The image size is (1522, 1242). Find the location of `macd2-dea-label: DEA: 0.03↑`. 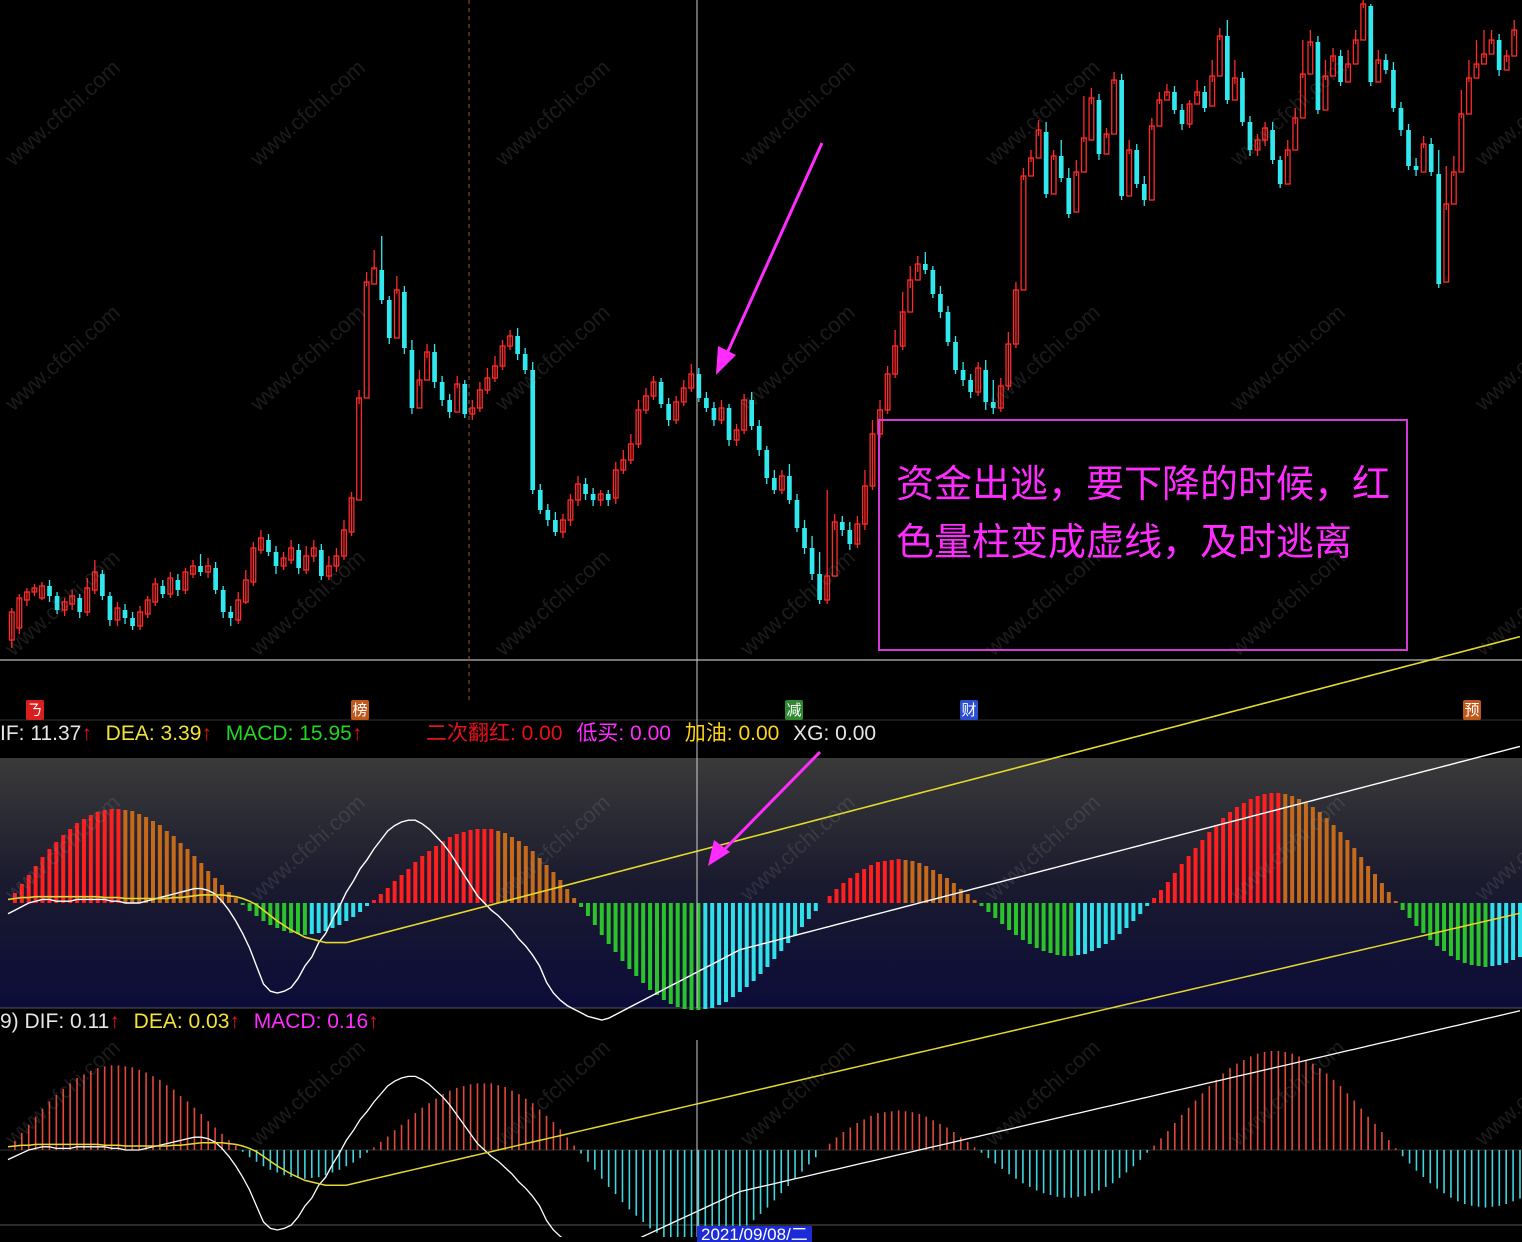

macd2-dea-label: DEA: 0.03↑ is located at coordinates (186, 1021).